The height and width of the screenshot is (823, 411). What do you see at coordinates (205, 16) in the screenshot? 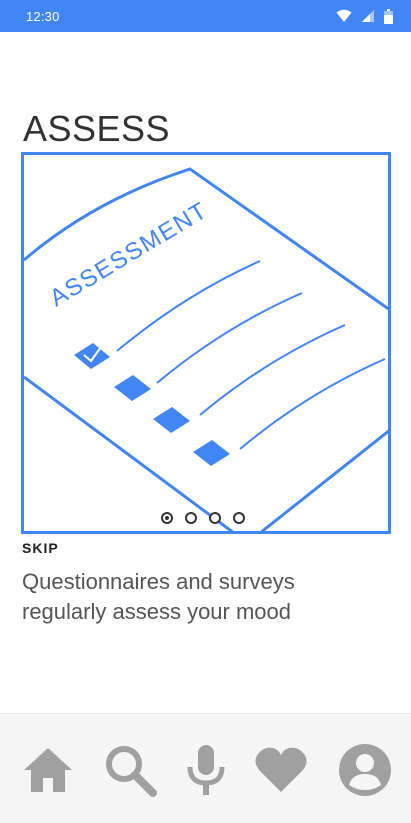
I see `status-bar: 12:30` at bounding box center [205, 16].